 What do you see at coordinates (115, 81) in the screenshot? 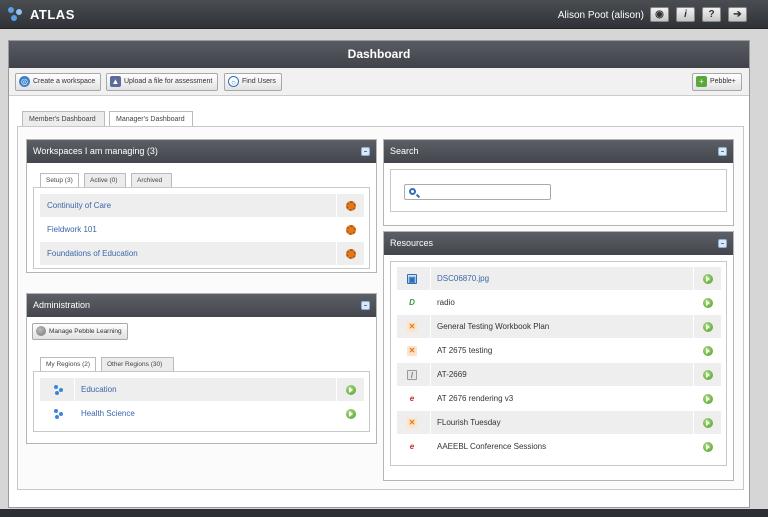
I see `upload-icon: ▲` at bounding box center [115, 81].